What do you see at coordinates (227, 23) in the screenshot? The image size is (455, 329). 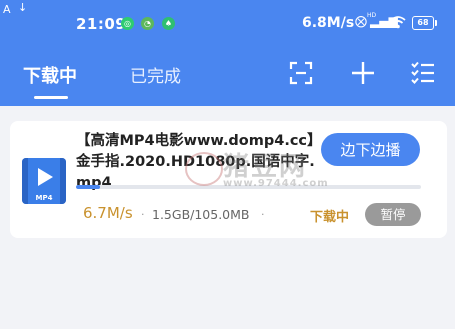 I see `status-bar: A ↓ 21:09 ◎ ◔ ♠ 6.8M/s ⨂ HD ▂▄▆ 68` at bounding box center [227, 23].